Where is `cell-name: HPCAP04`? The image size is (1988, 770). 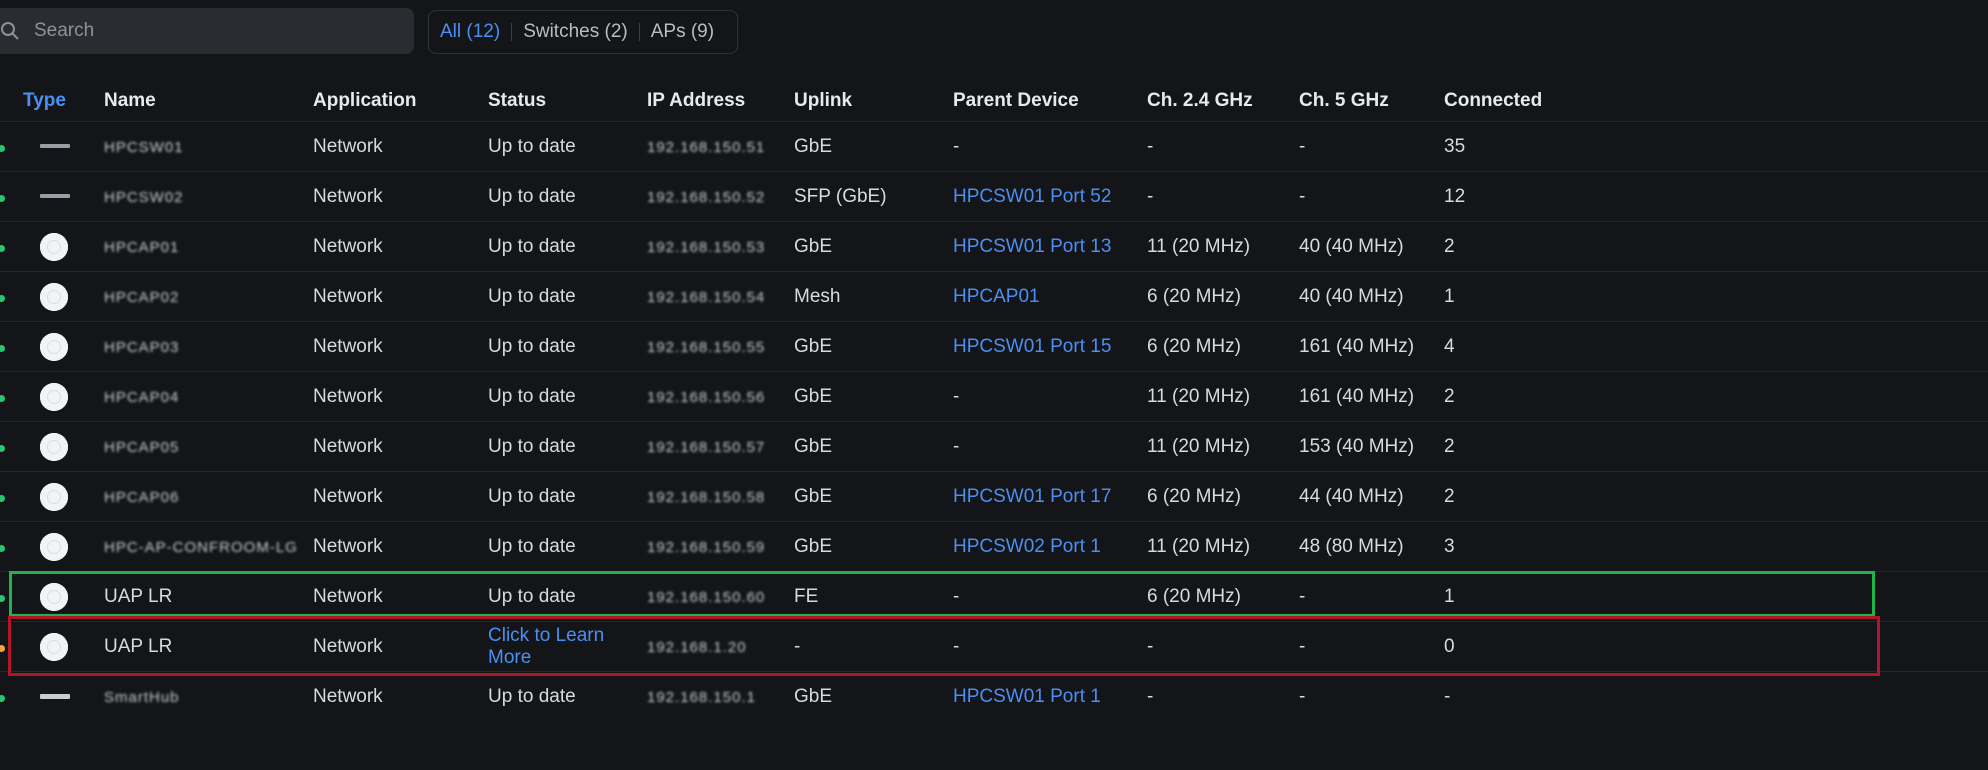 cell-name: HPCAP04 is located at coordinates (208, 396).